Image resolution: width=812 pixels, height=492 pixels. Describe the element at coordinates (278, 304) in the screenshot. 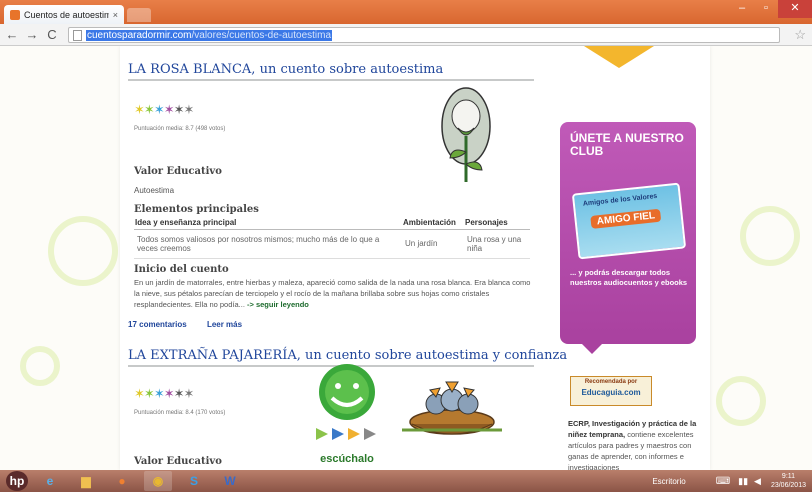

I see `continue-reading-link: -> seguir leyendo` at that location.